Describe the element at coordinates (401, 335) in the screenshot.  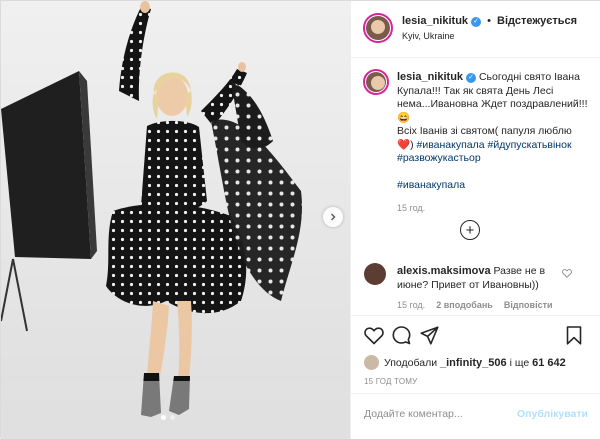
I see `speech-bubble-icon` at that location.